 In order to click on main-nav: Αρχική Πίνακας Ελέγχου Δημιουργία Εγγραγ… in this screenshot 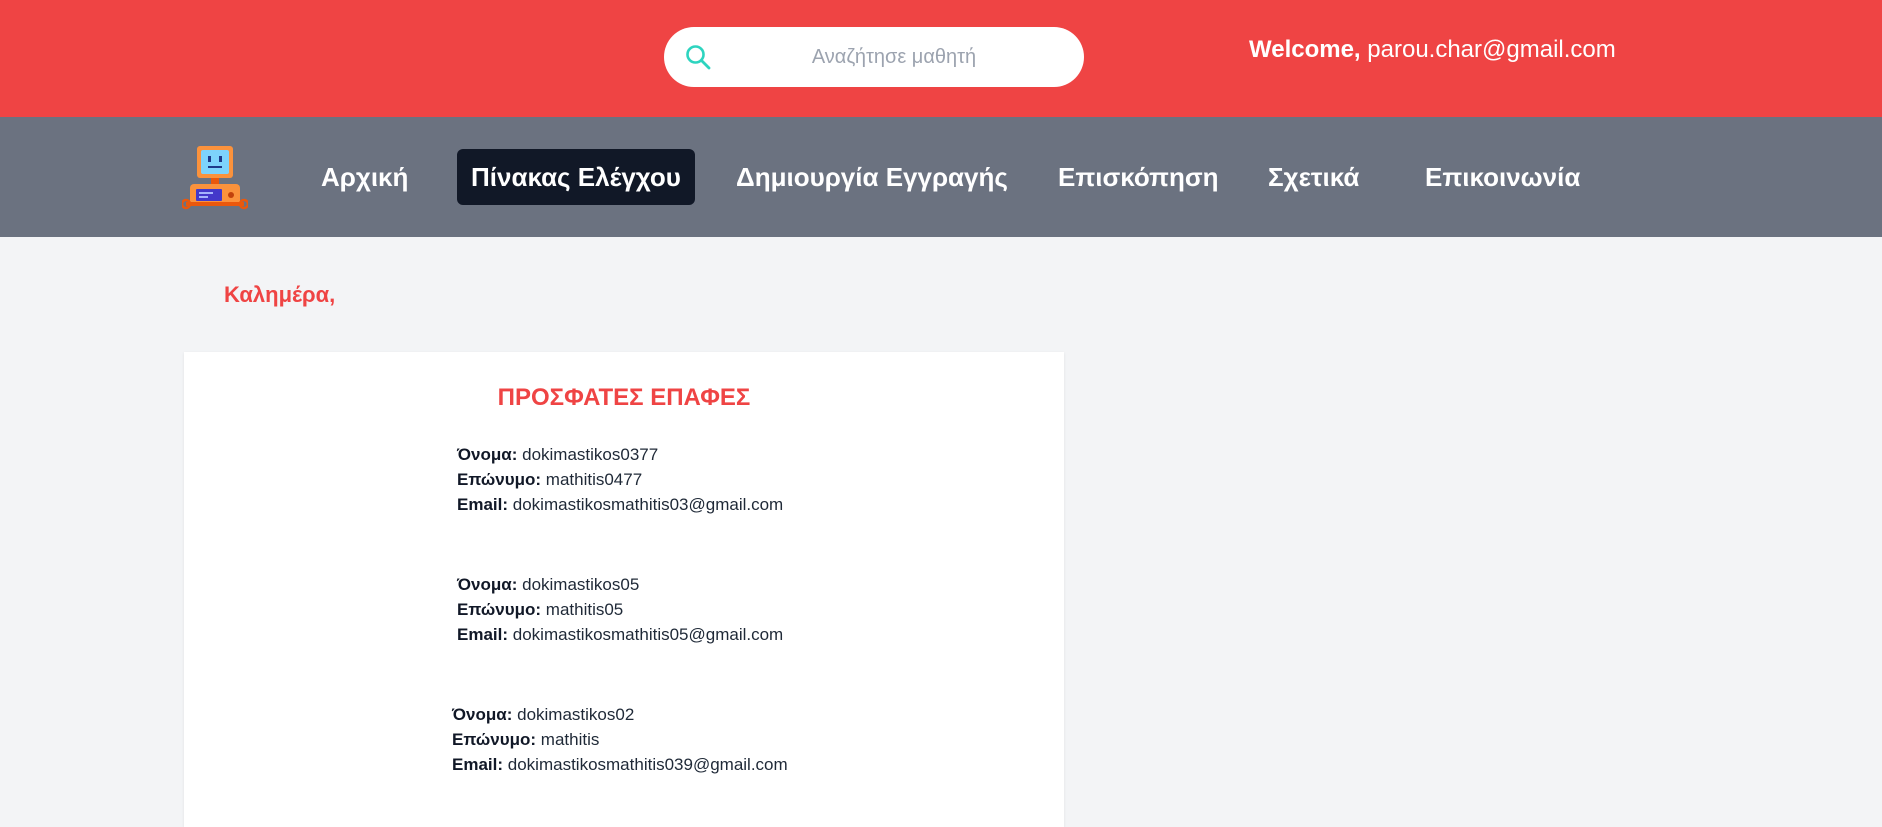, I will do `click(941, 177)`.